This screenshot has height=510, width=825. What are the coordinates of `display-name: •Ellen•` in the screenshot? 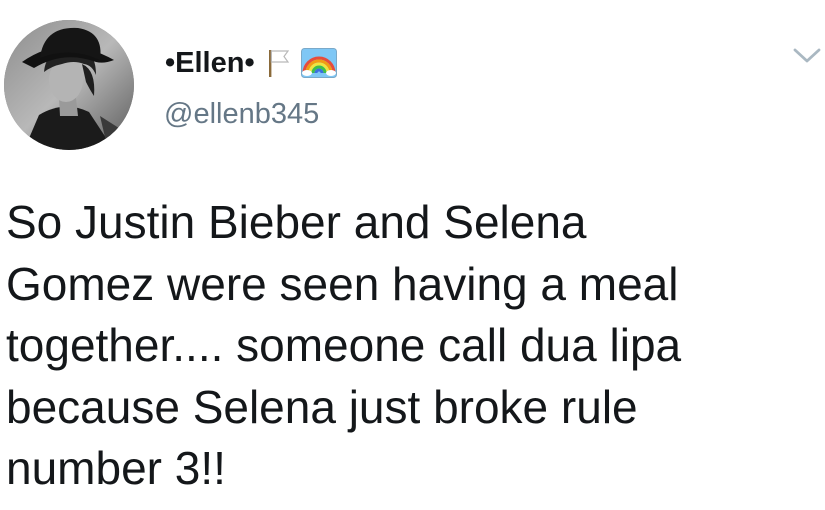 It's located at (210, 63).